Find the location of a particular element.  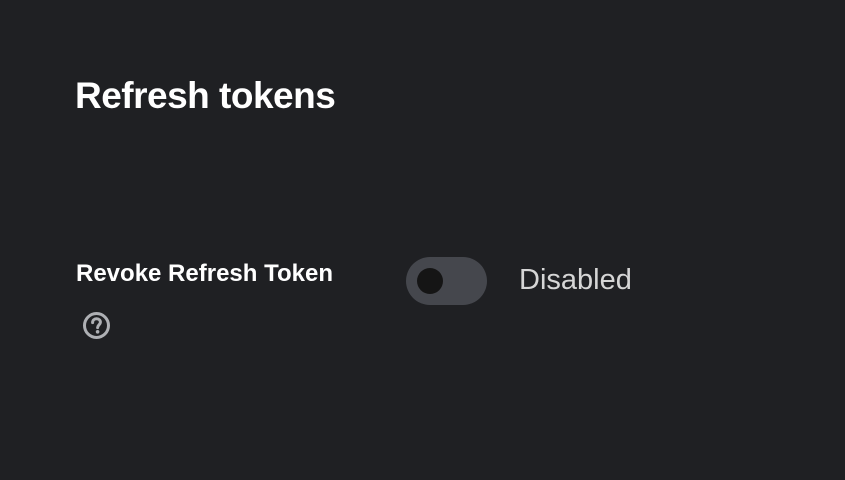

switch-status-label: Disabled is located at coordinates (575, 280).